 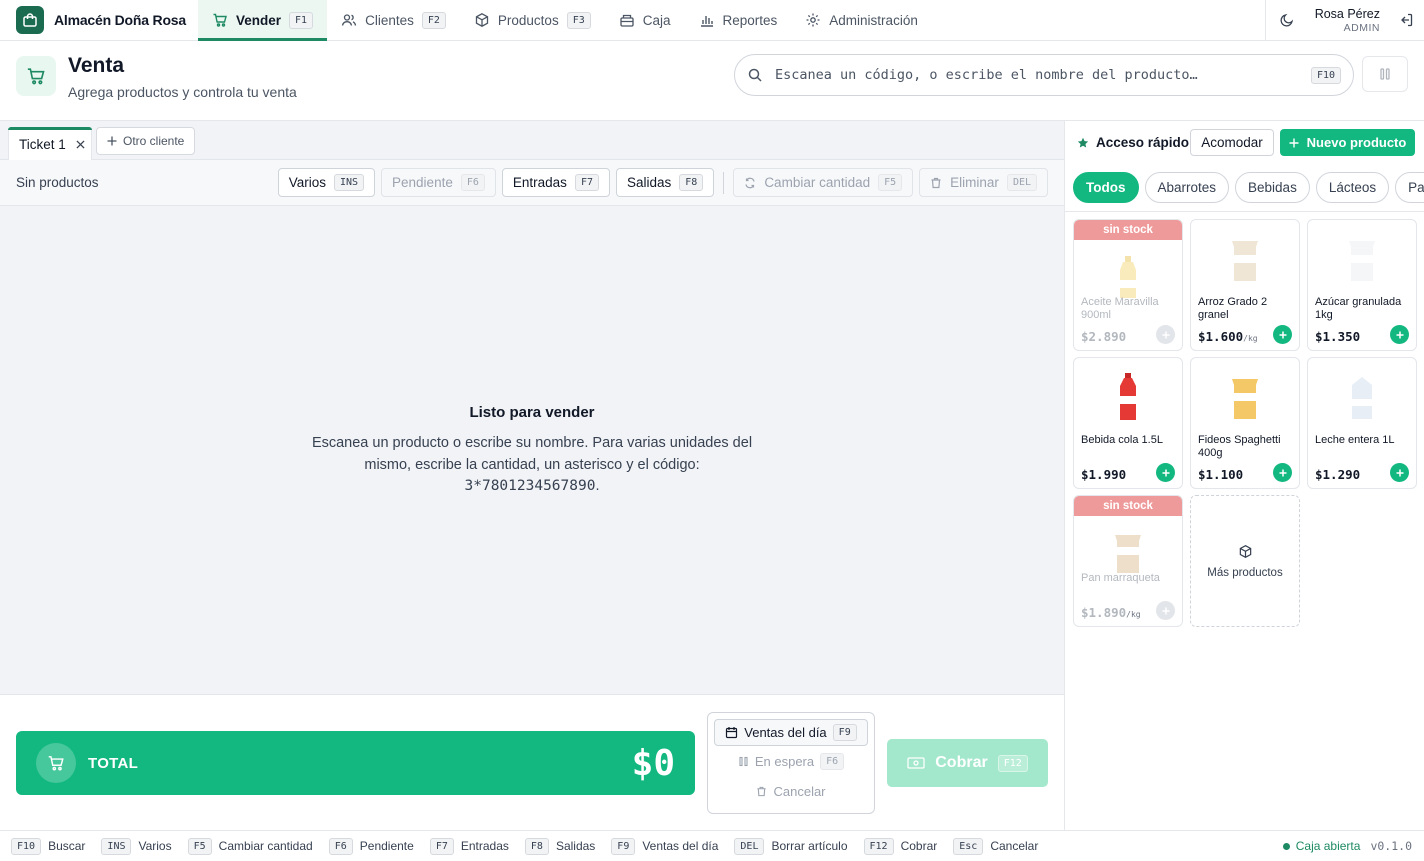 I want to click on price-value: $1.350, so click(x=1338, y=336).